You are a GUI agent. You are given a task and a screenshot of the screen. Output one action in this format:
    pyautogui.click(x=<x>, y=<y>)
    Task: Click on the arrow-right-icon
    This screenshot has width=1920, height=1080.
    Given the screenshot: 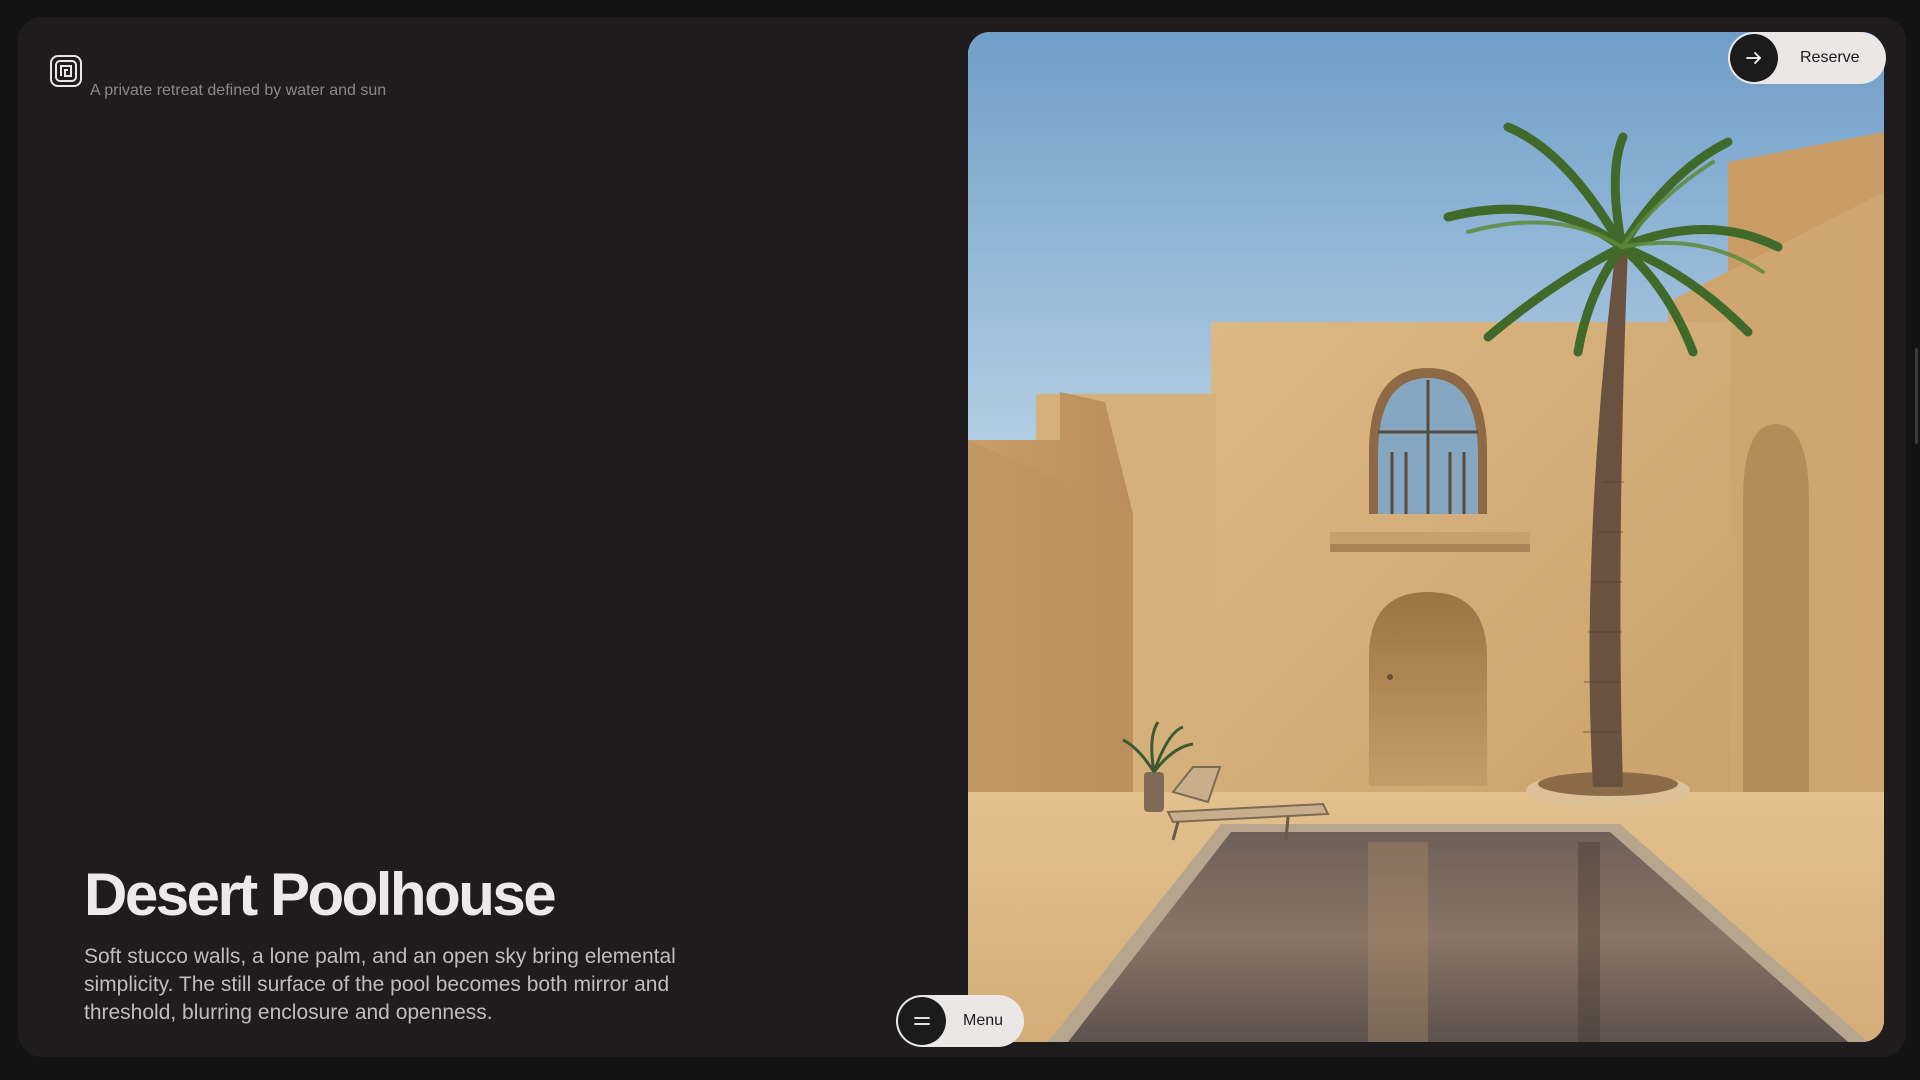 What is the action you would take?
    pyautogui.click(x=1754, y=58)
    